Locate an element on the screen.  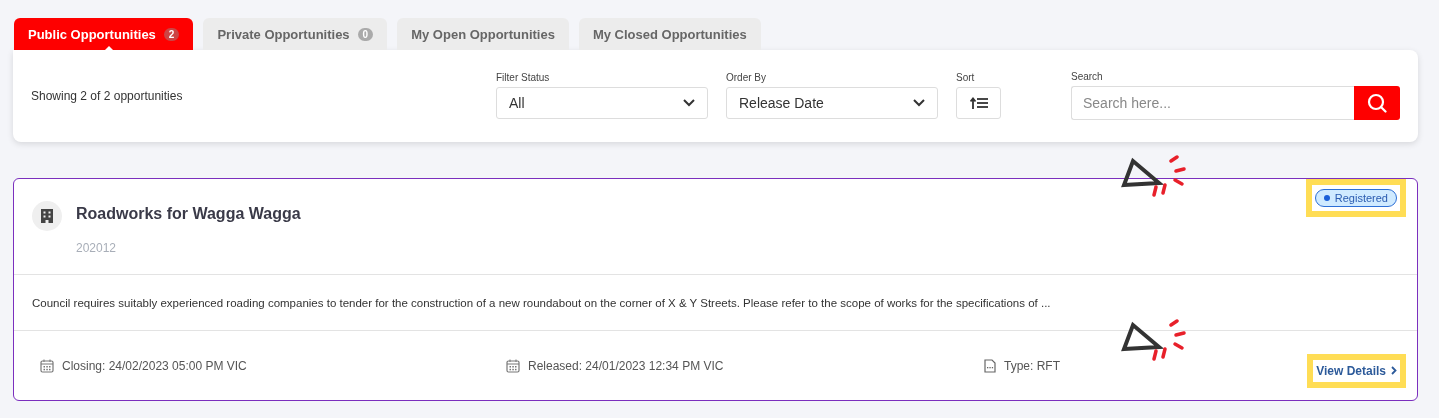
search-icon is located at coordinates (1377, 102).